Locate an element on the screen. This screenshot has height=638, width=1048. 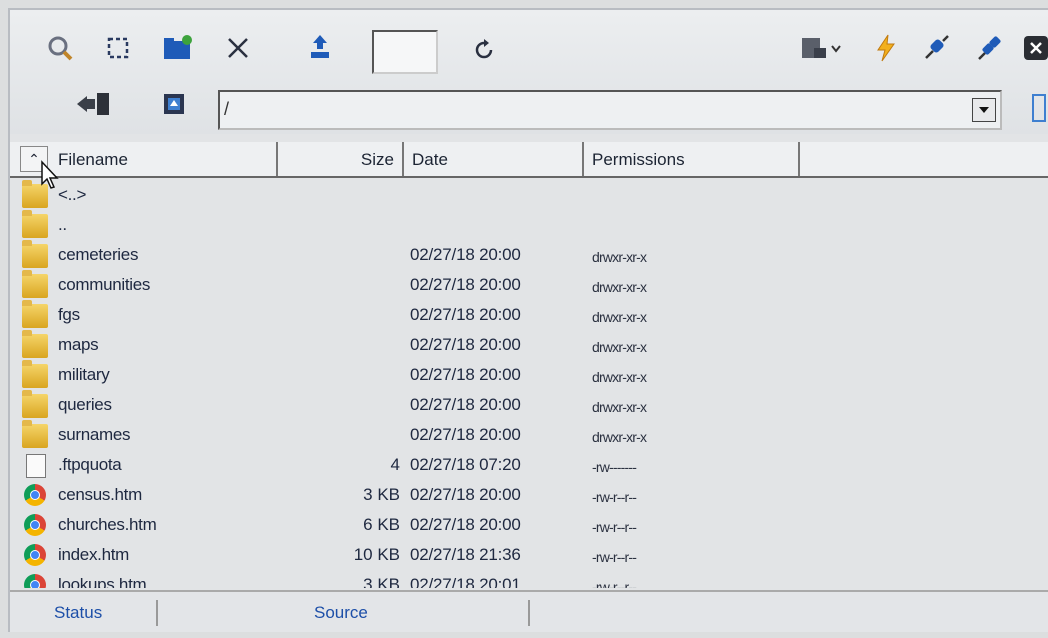
file-name: .. is located at coordinates (62, 224).